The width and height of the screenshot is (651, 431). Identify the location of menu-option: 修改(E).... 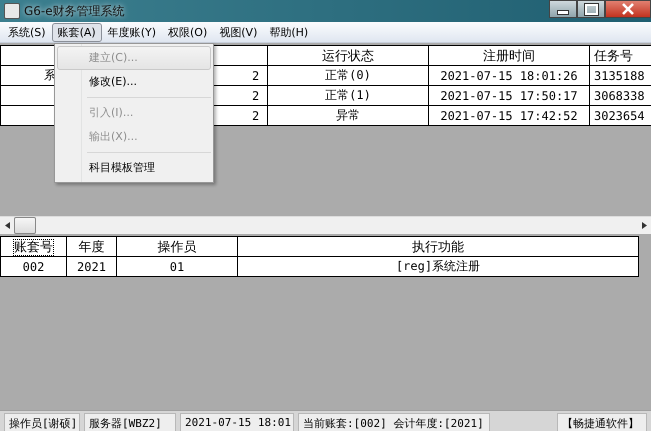
(134, 82).